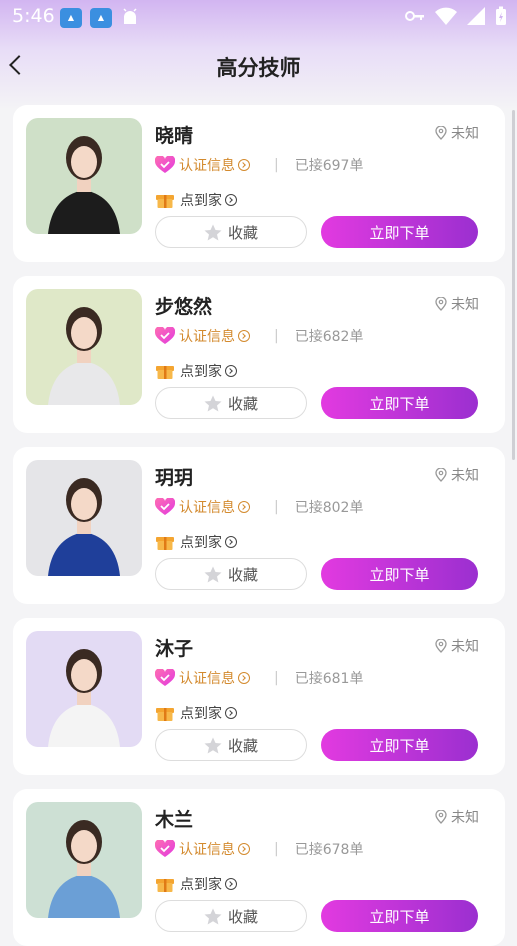  What do you see at coordinates (174, 820) in the screenshot?
I see `technician-name: 木兰` at bounding box center [174, 820].